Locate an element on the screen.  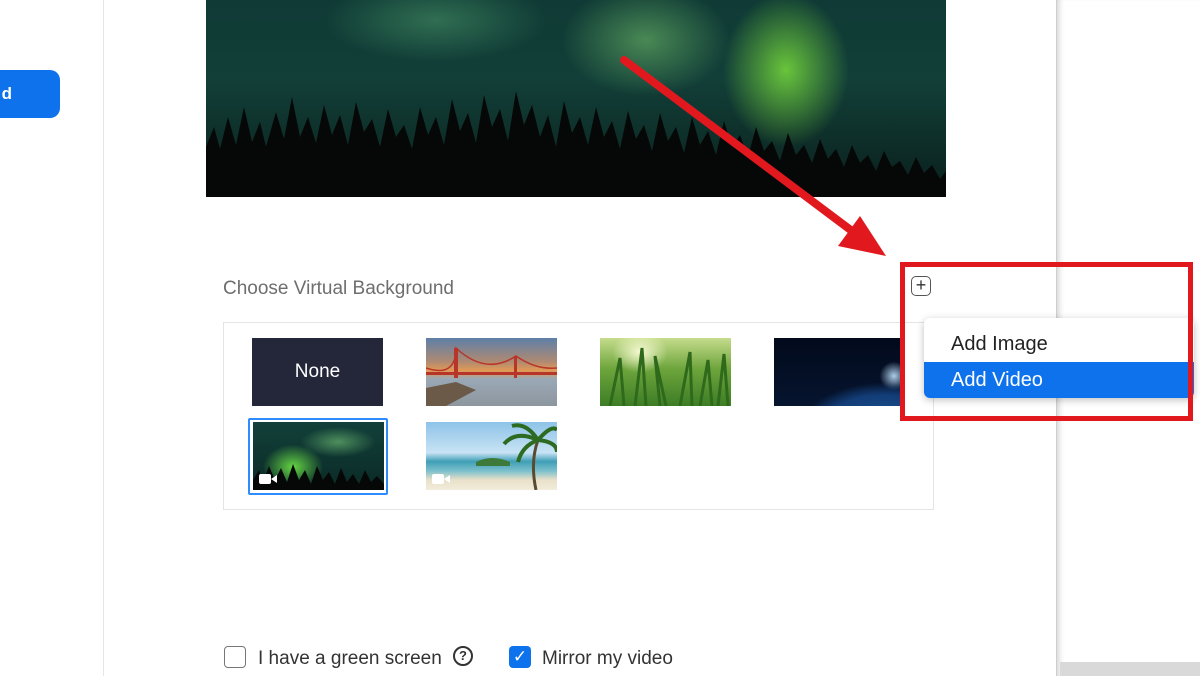
background-earth is located at coordinates (839, 372).